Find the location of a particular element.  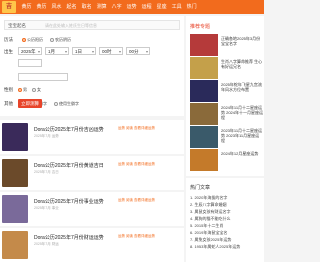

hot-item: 4. 属狗的猫不能吃什么 is located at coordinates (215, 219).